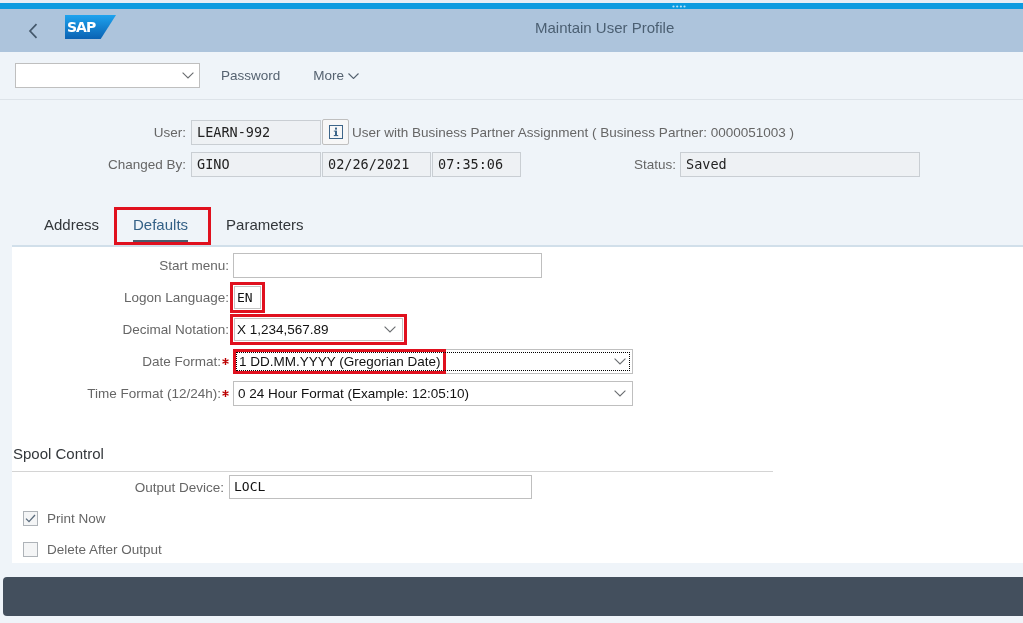 Image resolution: width=1023 pixels, height=623 pixels. What do you see at coordinates (679, 6) in the screenshot?
I see `grip-icon` at bounding box center [679, 6].